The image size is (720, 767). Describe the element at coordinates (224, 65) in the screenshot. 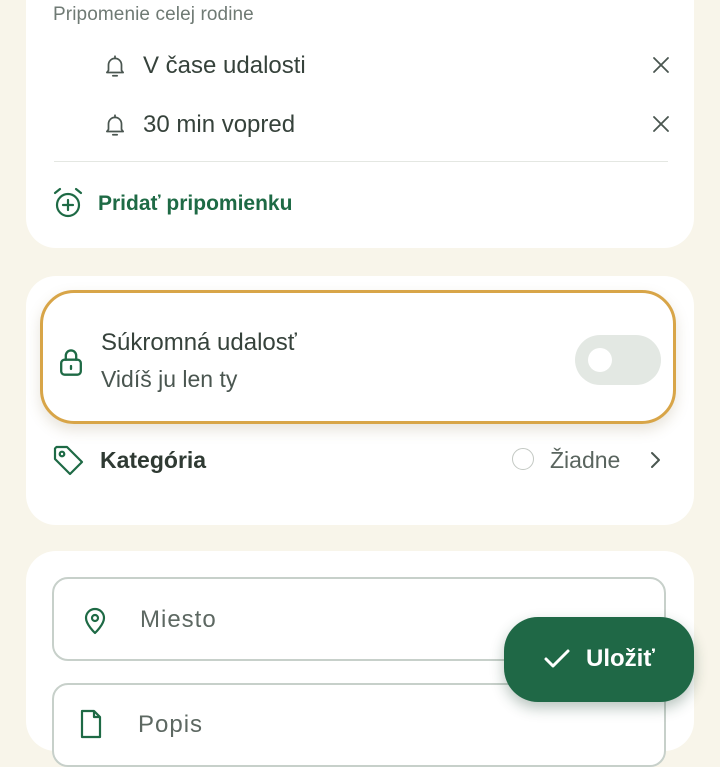

I see `reminder-label: V čase udalosti` at that location.